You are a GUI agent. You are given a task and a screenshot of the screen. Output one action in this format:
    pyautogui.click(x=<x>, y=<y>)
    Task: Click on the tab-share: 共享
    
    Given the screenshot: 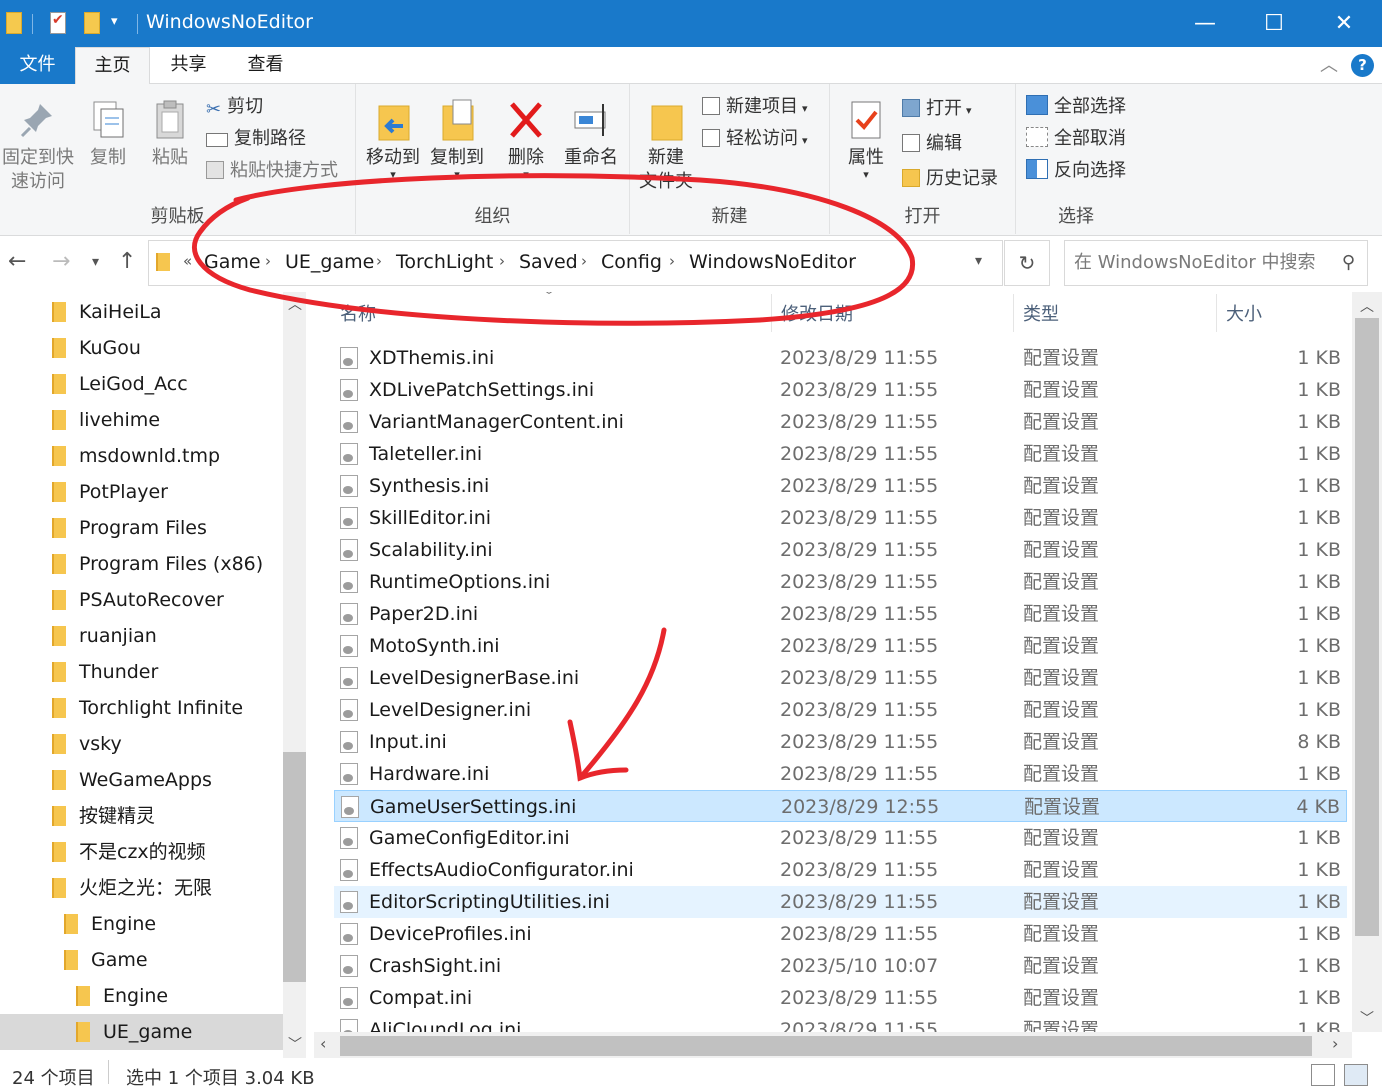 What is the action you would take?
    pyautogui.click(x=188, y=65)
    